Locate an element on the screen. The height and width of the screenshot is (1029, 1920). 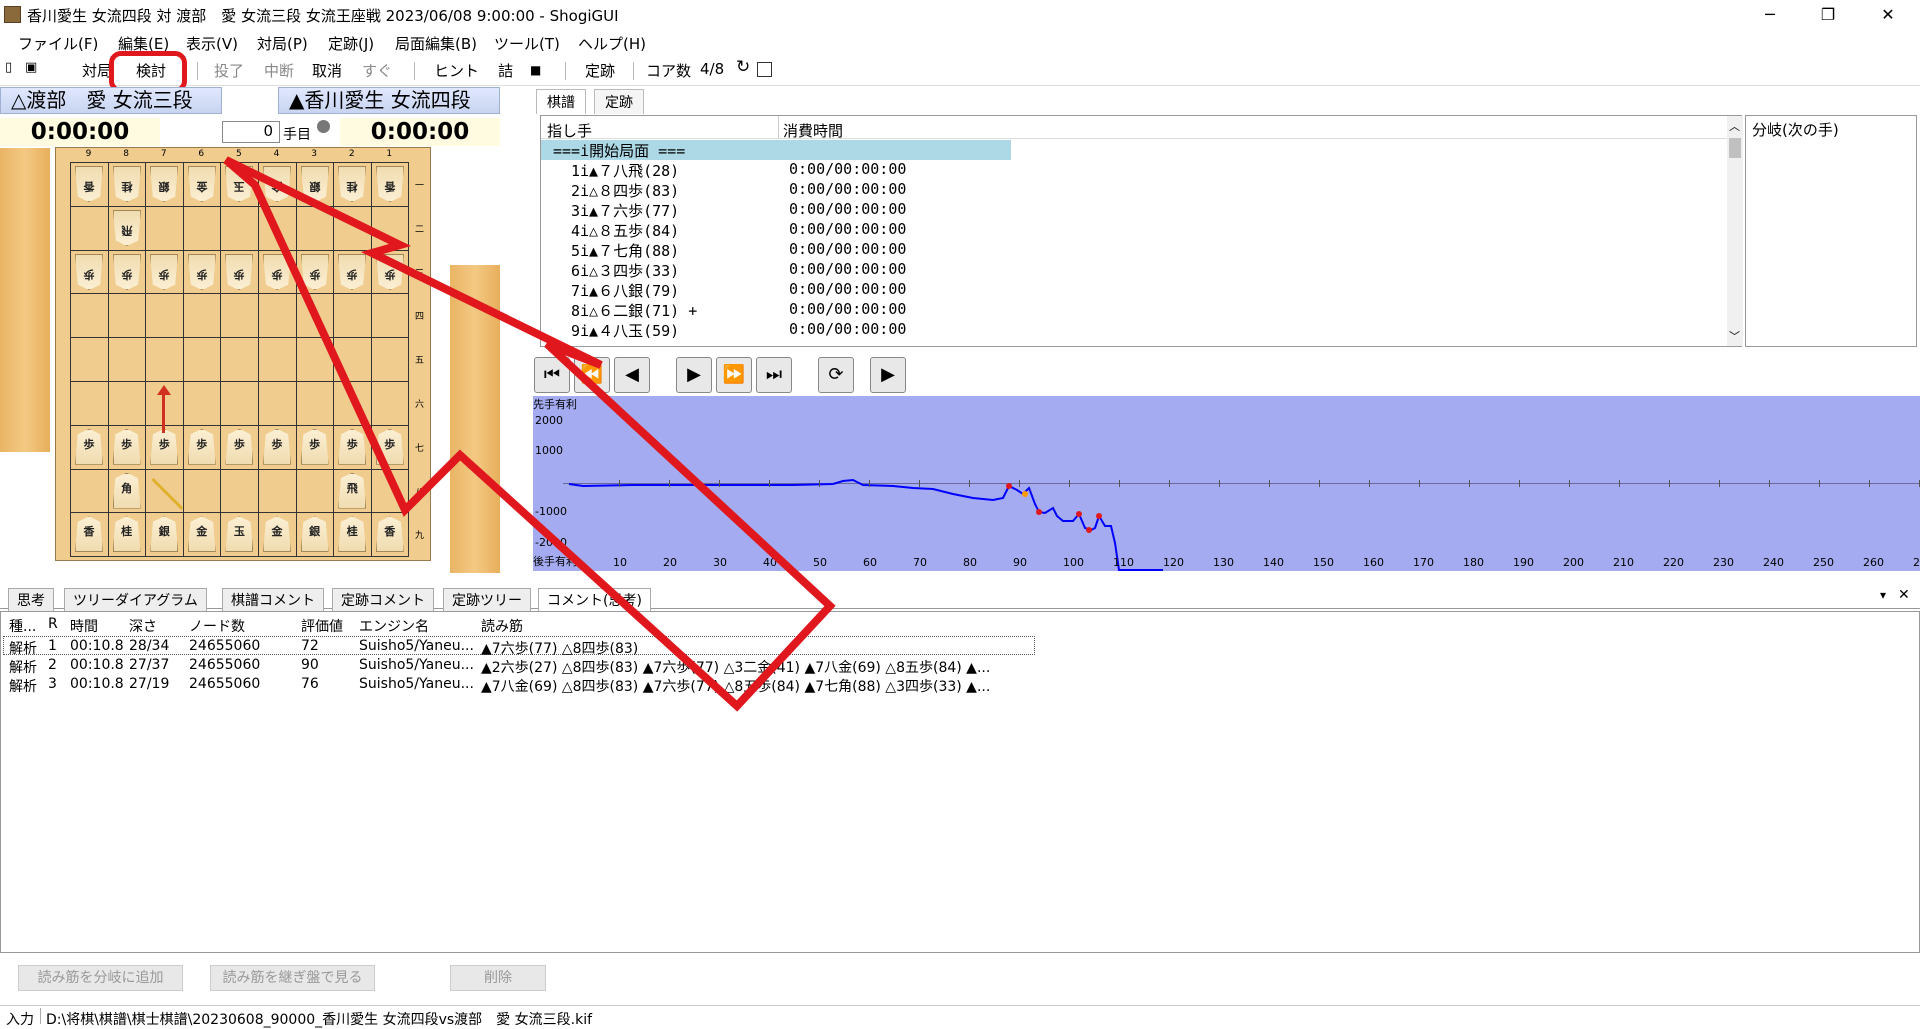
save-icon: ▣ is located at coordinates (31, 67).